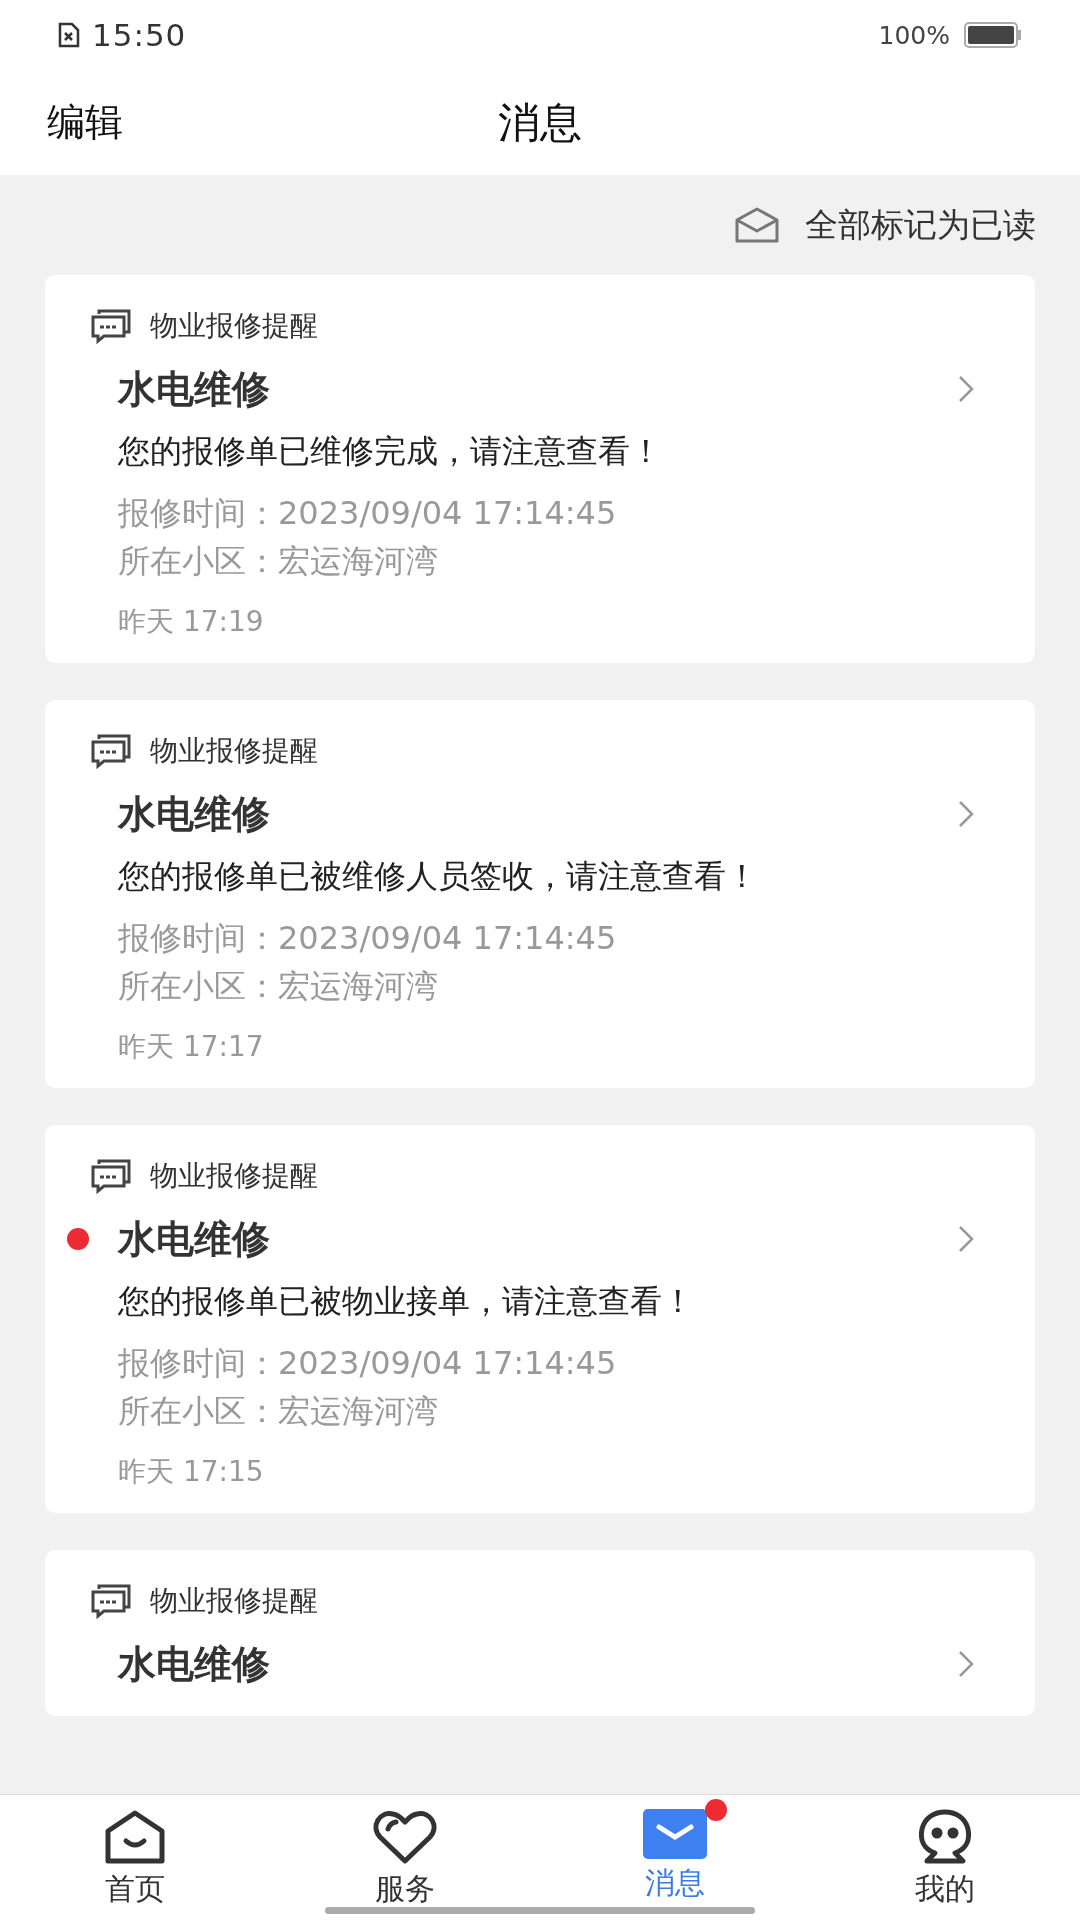  What do you see at coordinates (135, 1837) in the screenshot?
I see `house-icon` at bounding box center [135, 1837].